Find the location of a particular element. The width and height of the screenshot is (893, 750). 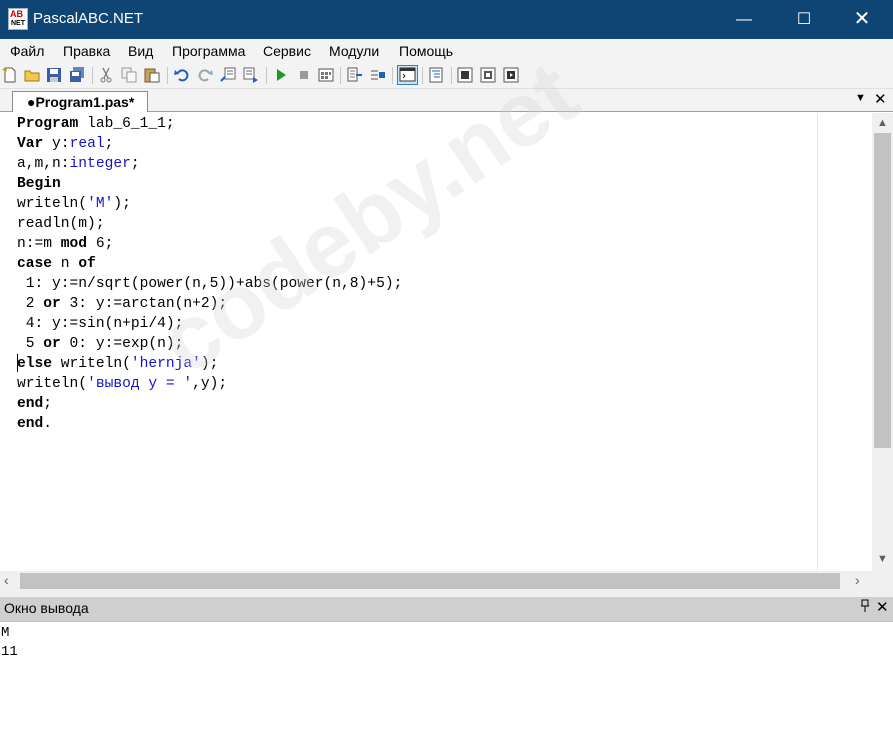

redo-button is located at coordinates (205, 75).